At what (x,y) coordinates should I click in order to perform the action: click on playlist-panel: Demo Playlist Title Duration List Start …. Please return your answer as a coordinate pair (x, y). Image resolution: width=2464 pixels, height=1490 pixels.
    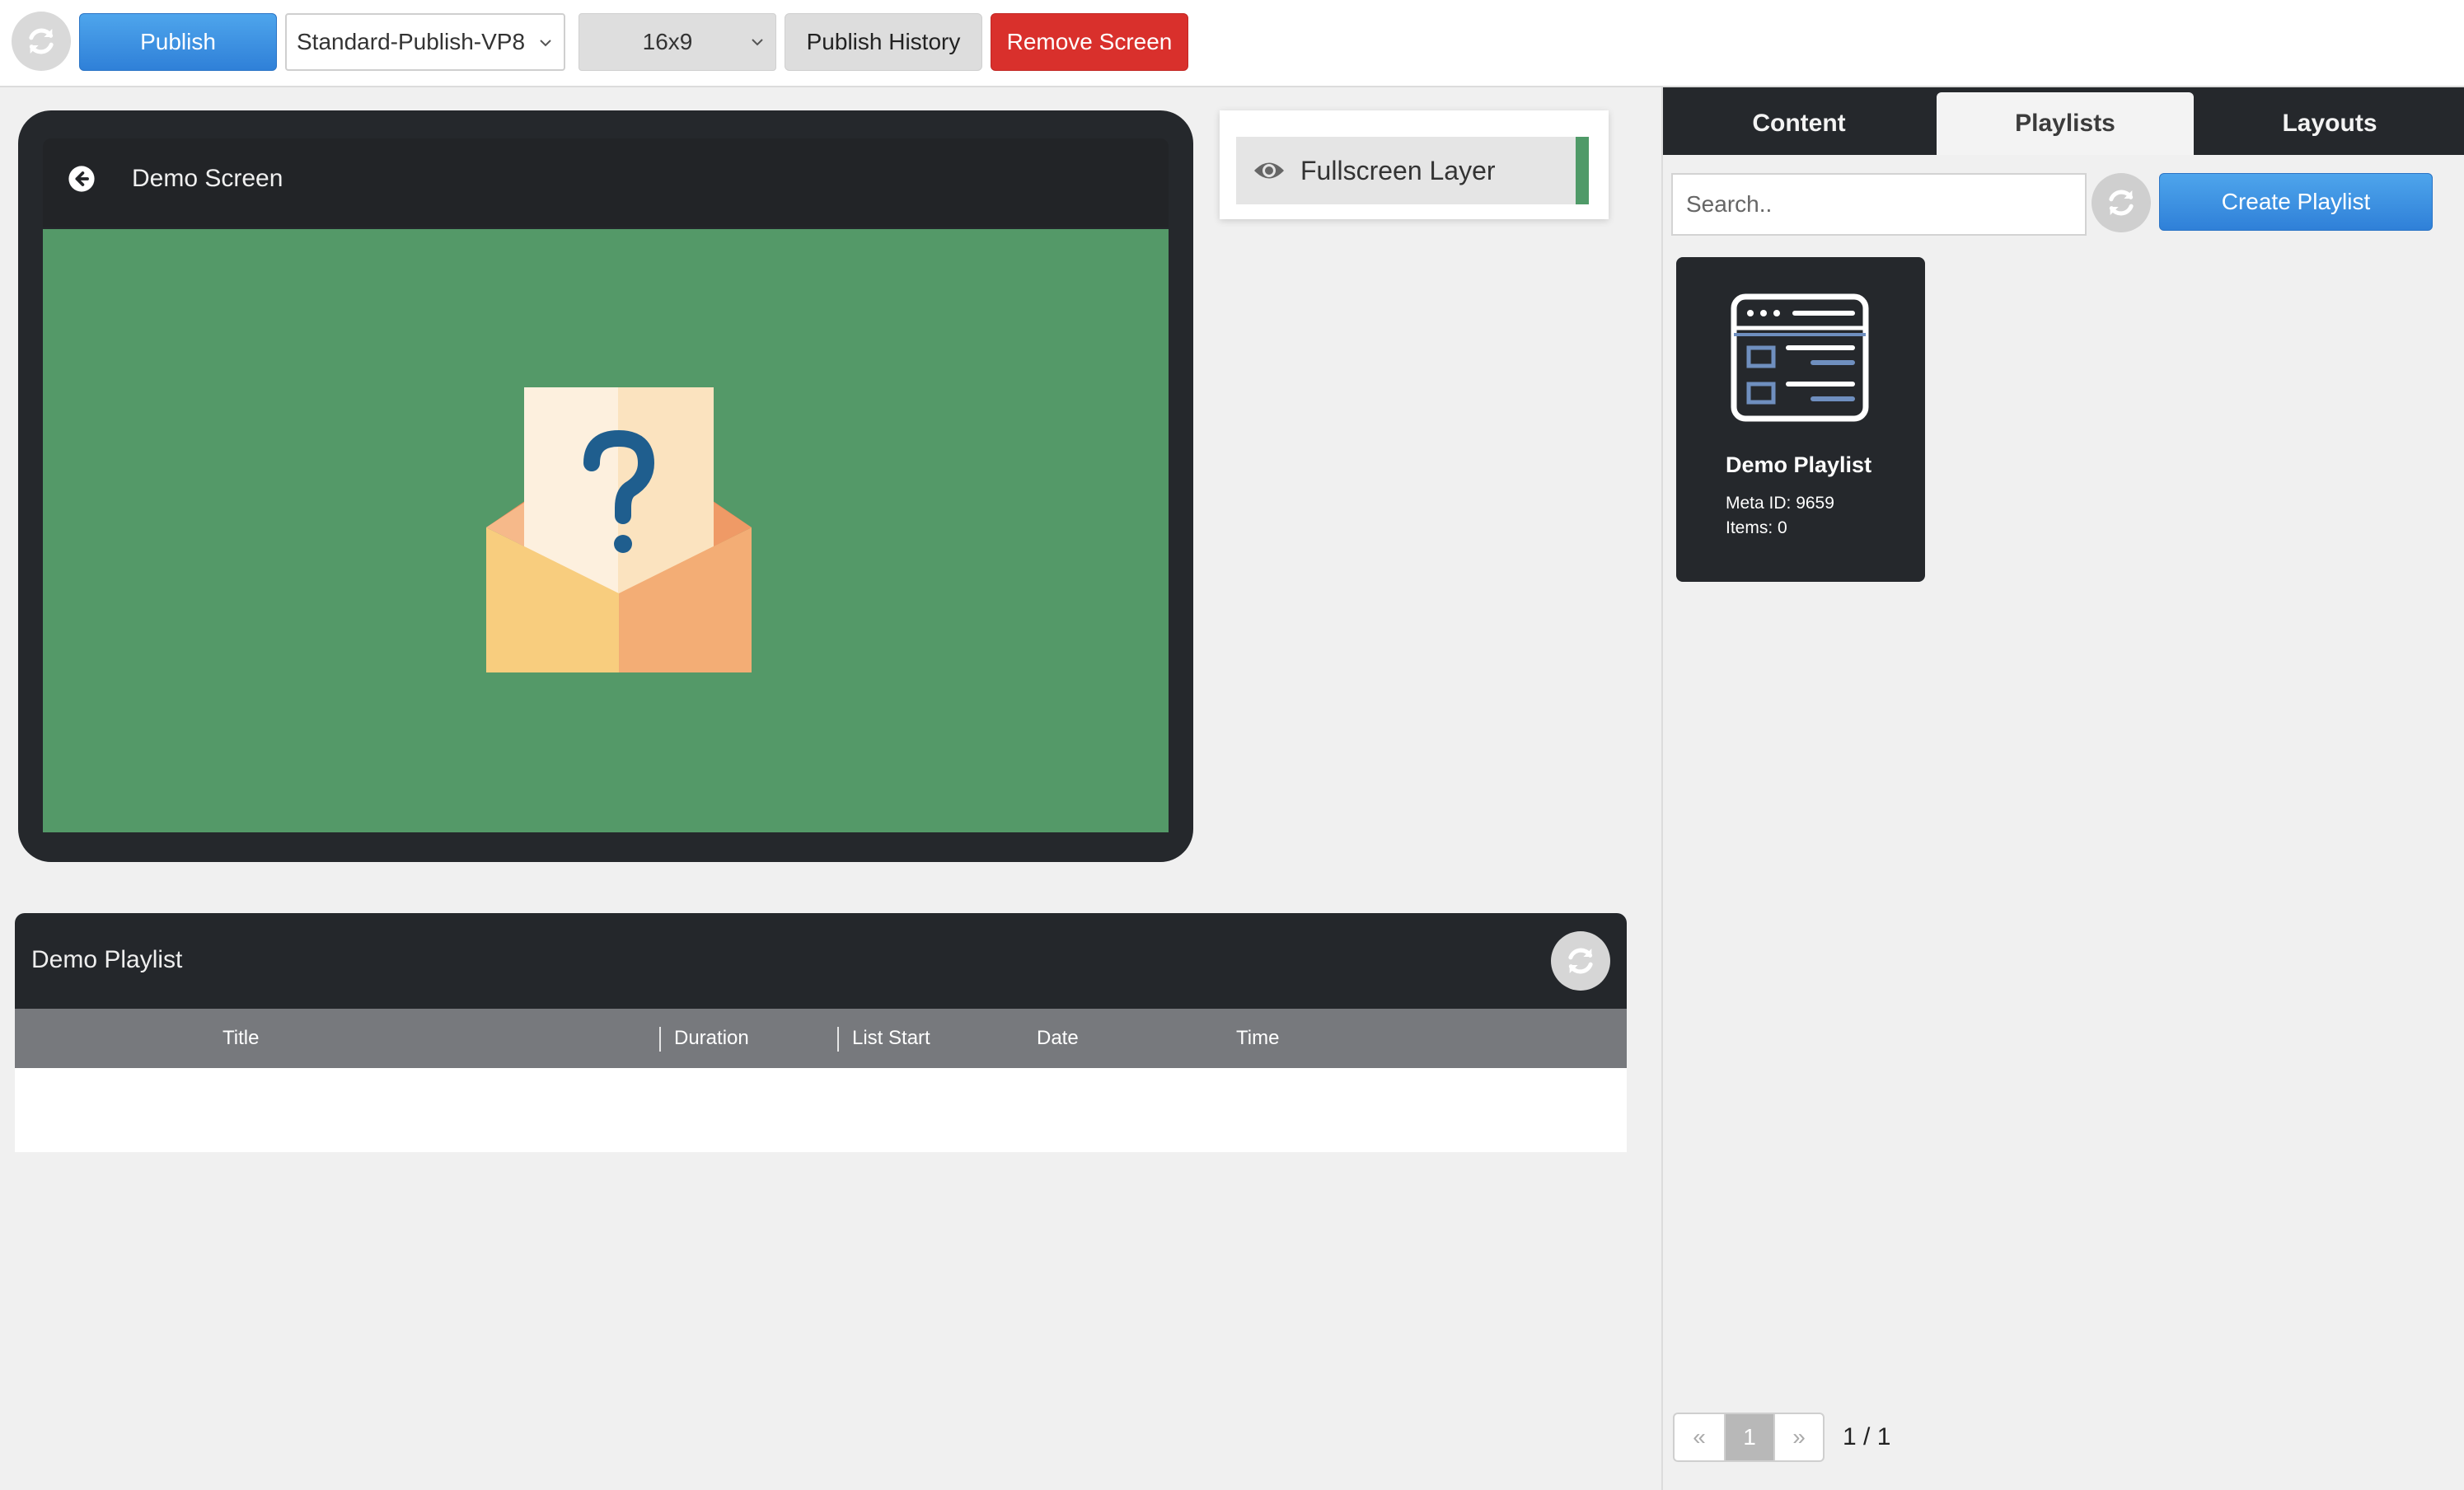
    Looking at the image, I should click on (821, 1032).